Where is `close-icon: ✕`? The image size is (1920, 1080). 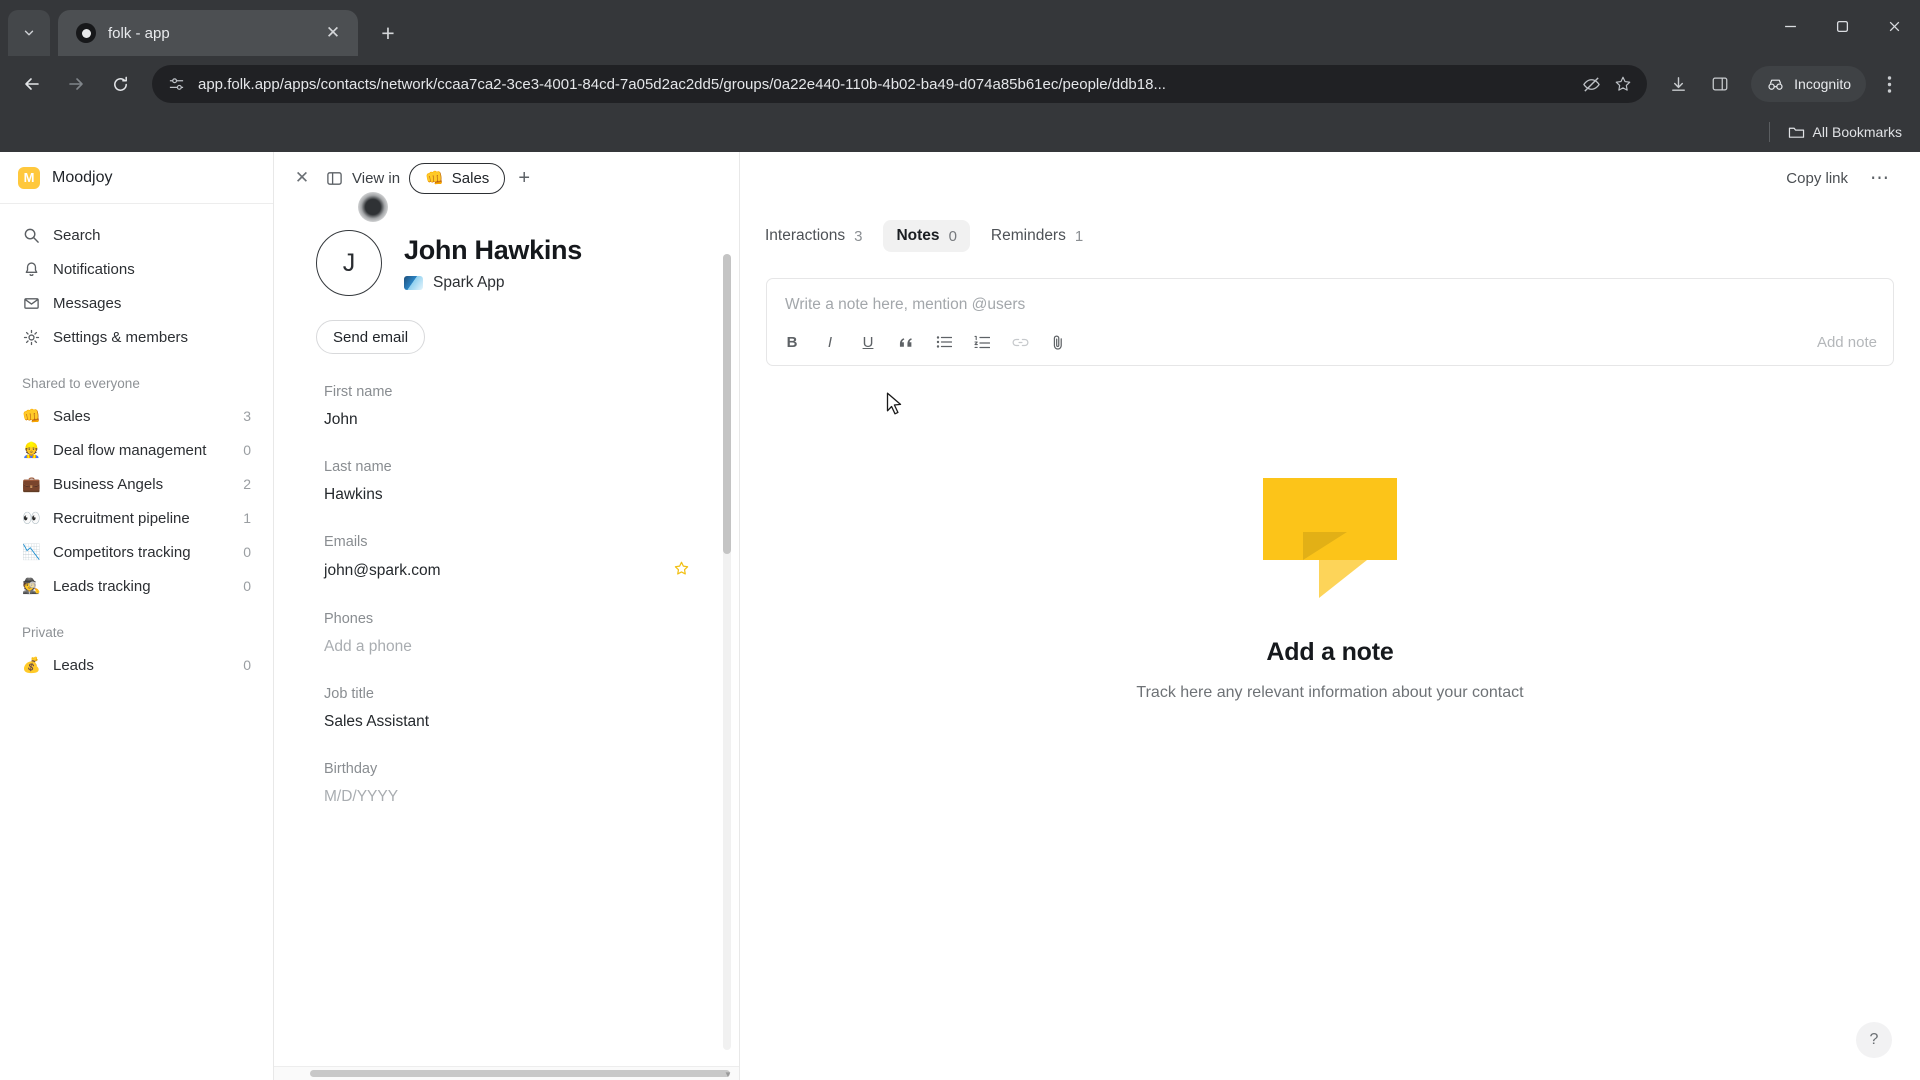 close-icon: ✕ is located at coordinates (333, 33).